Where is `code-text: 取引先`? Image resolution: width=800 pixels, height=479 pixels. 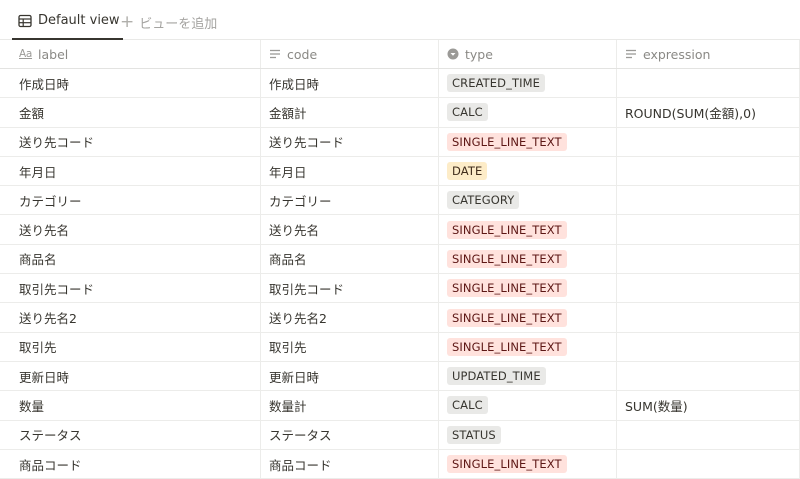 code-text: 取引先 is located at coordinates (288, 348).